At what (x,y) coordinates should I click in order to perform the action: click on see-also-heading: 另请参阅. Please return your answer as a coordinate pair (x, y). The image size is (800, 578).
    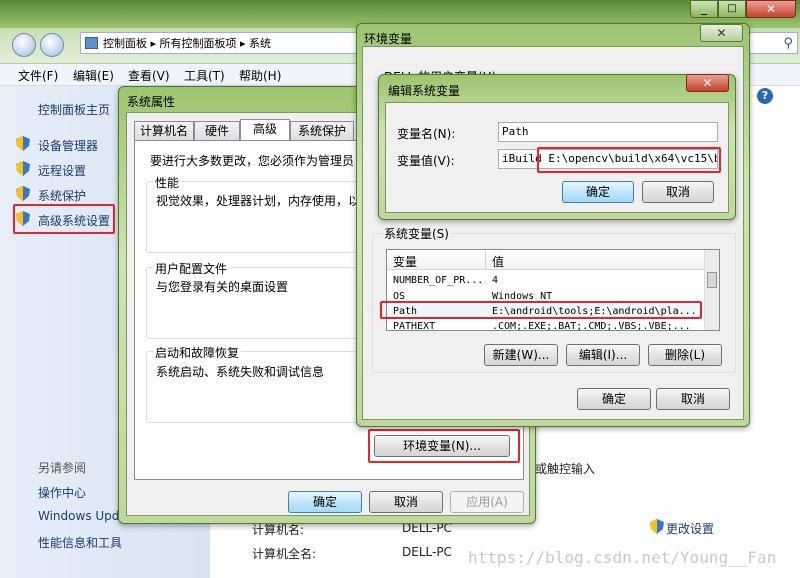
    Looking at the image, I should click on (62, 468).